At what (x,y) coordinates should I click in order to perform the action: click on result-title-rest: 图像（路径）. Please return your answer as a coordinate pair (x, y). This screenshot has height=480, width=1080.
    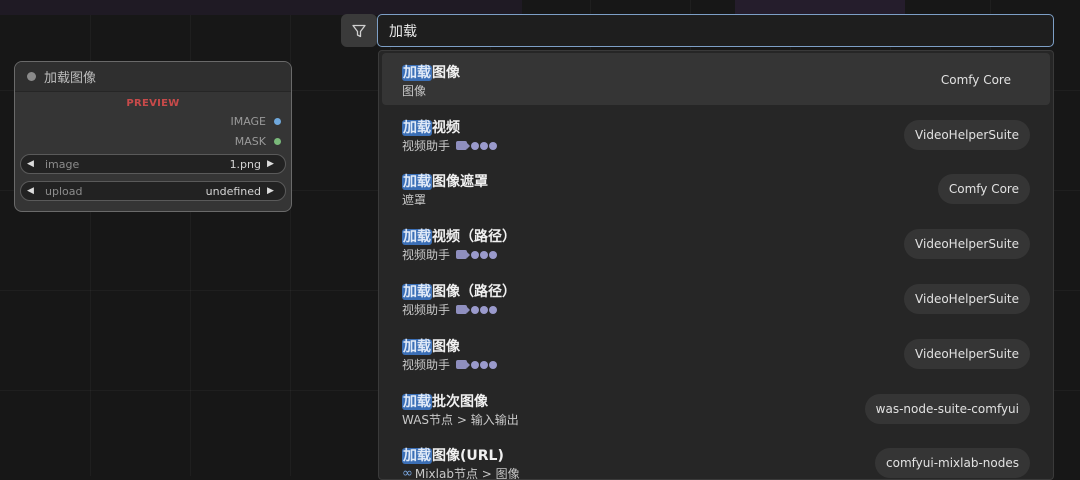
    Looking at the image, I should click on (474, 292).